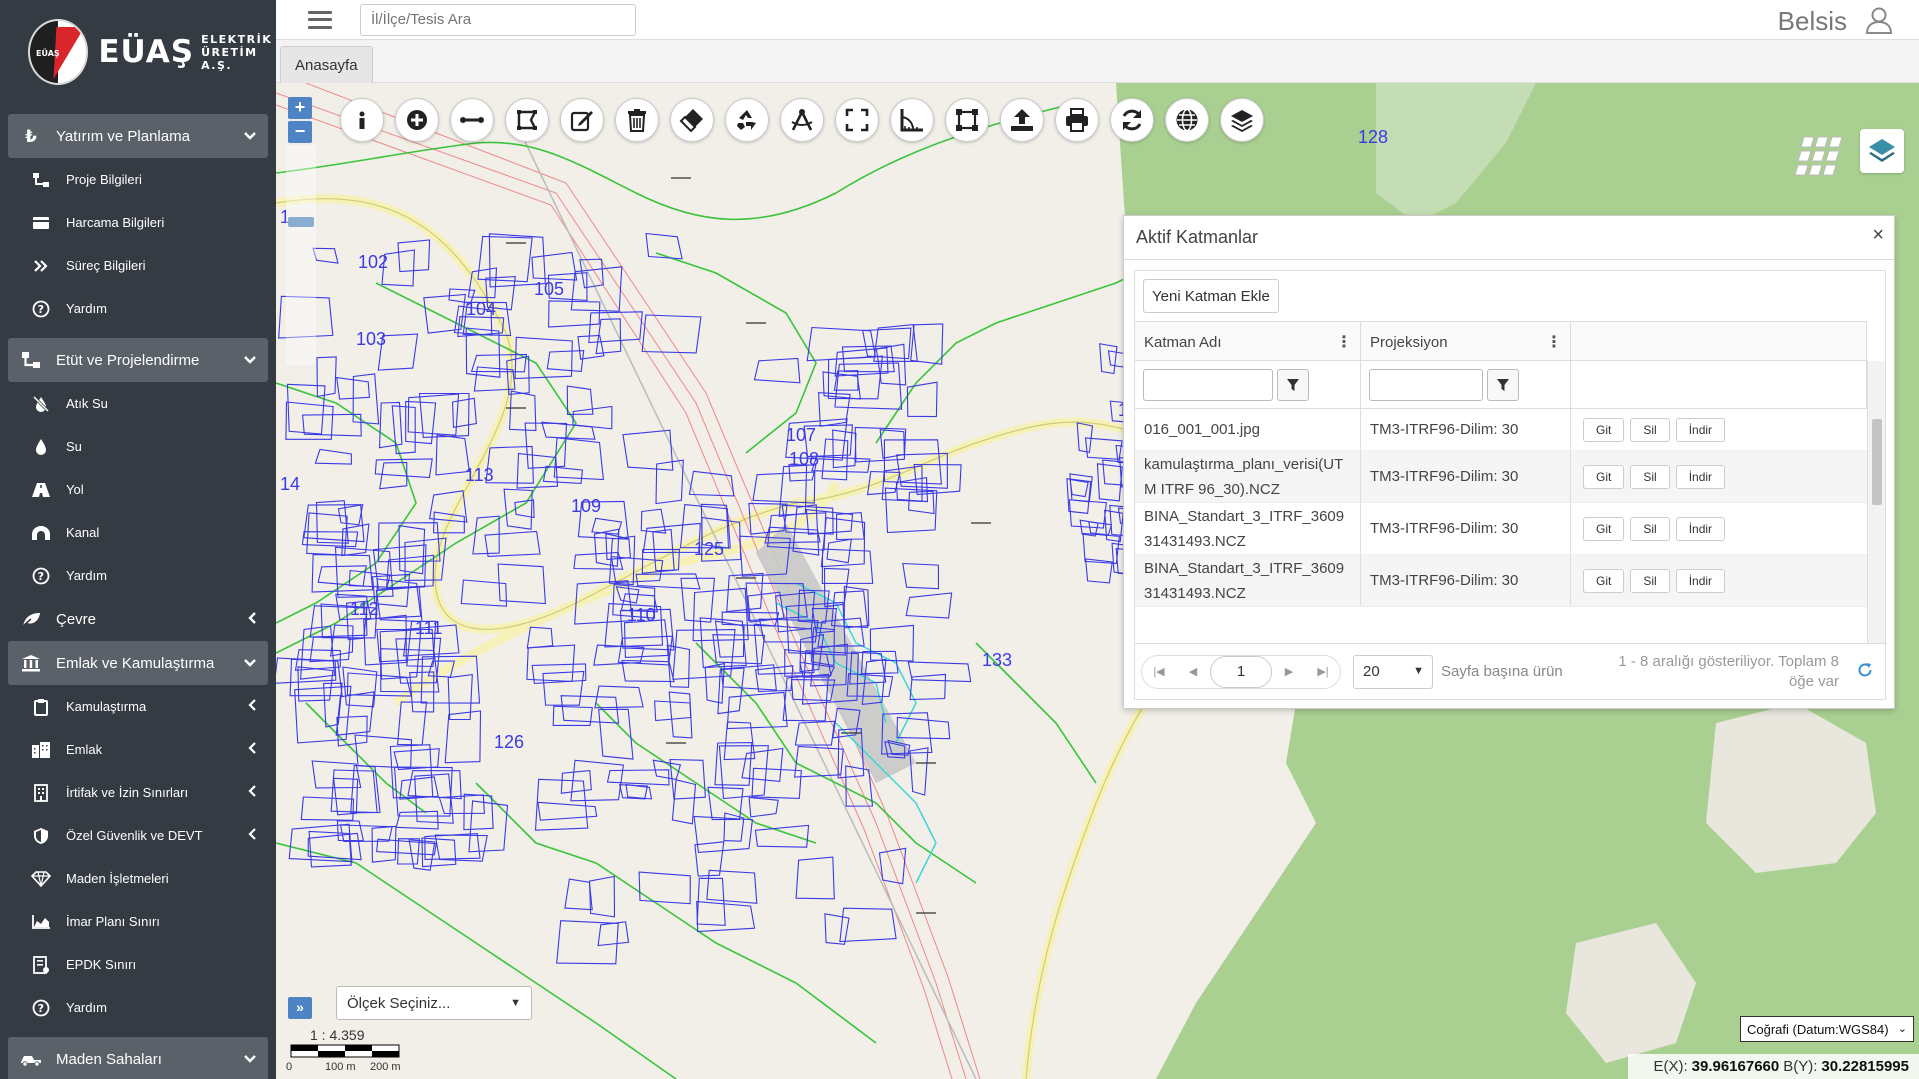  What do you see at coordinates (417, 120) in the screenshot?
I see `add-circle-icon` at bounding box center [417, 120].